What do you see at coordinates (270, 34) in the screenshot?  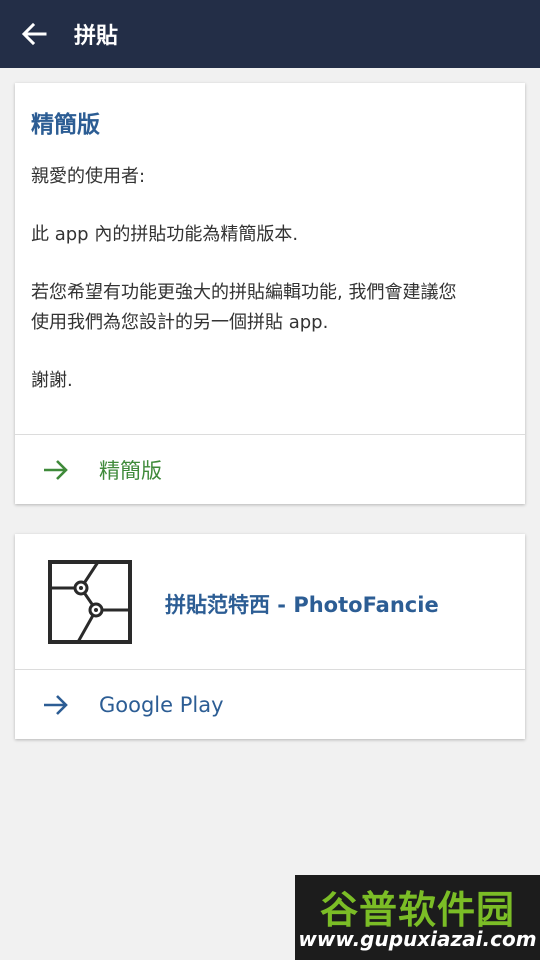 I see `app-bar: 拼貼` at bounding box center [270, 34].